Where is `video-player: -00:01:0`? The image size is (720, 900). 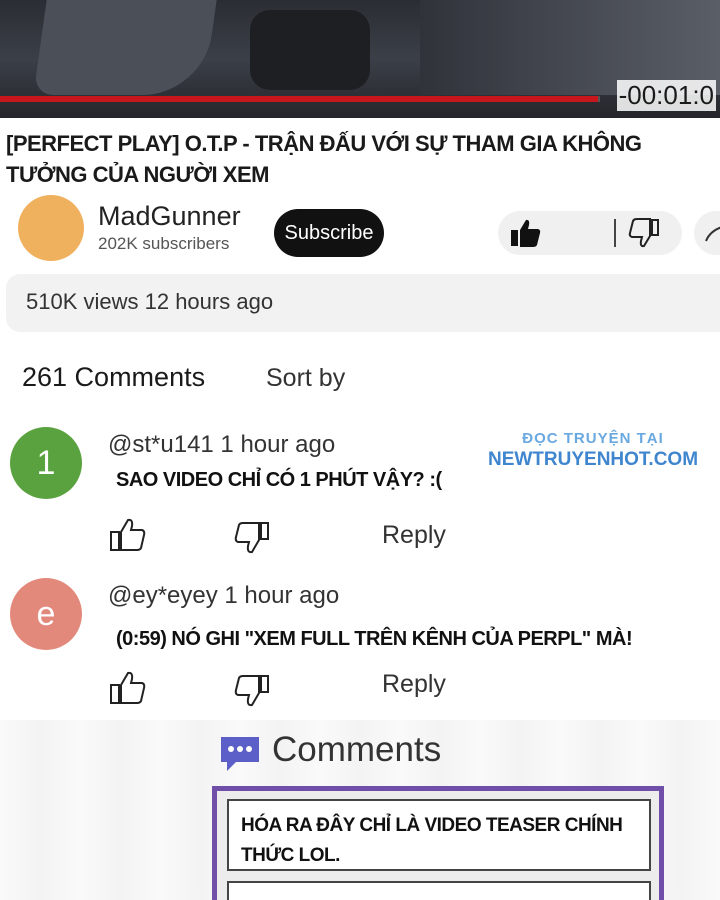
video-player: -00:01:0 is located at coordinates (360, 59).